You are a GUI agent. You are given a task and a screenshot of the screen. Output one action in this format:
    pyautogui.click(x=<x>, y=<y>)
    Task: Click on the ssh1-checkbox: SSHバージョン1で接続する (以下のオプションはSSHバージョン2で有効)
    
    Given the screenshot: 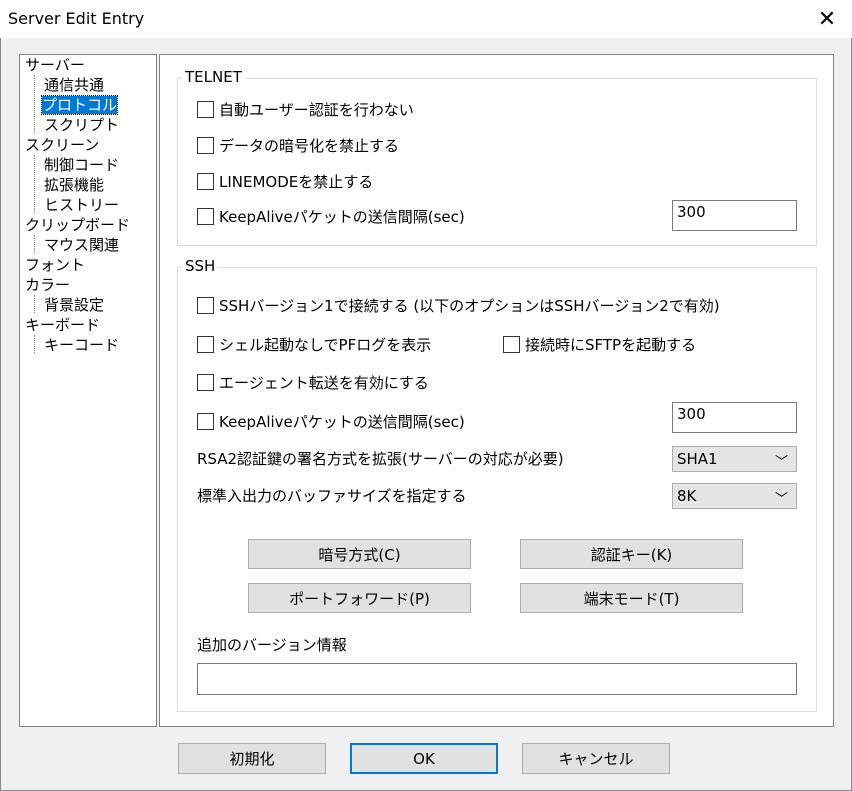 What is the action you would take?
    pyautogui.click(x=458, y=305)
    